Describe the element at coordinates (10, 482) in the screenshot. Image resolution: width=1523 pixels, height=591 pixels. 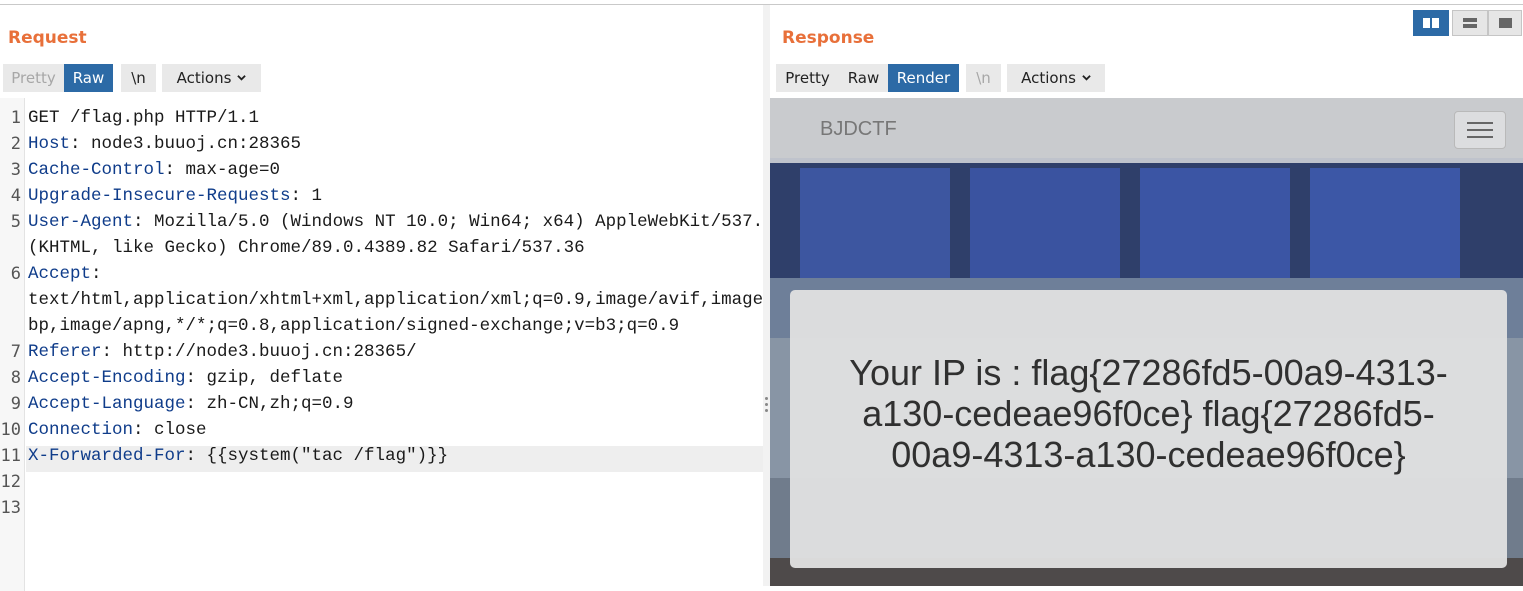
I see `line-number: 12` at that location.